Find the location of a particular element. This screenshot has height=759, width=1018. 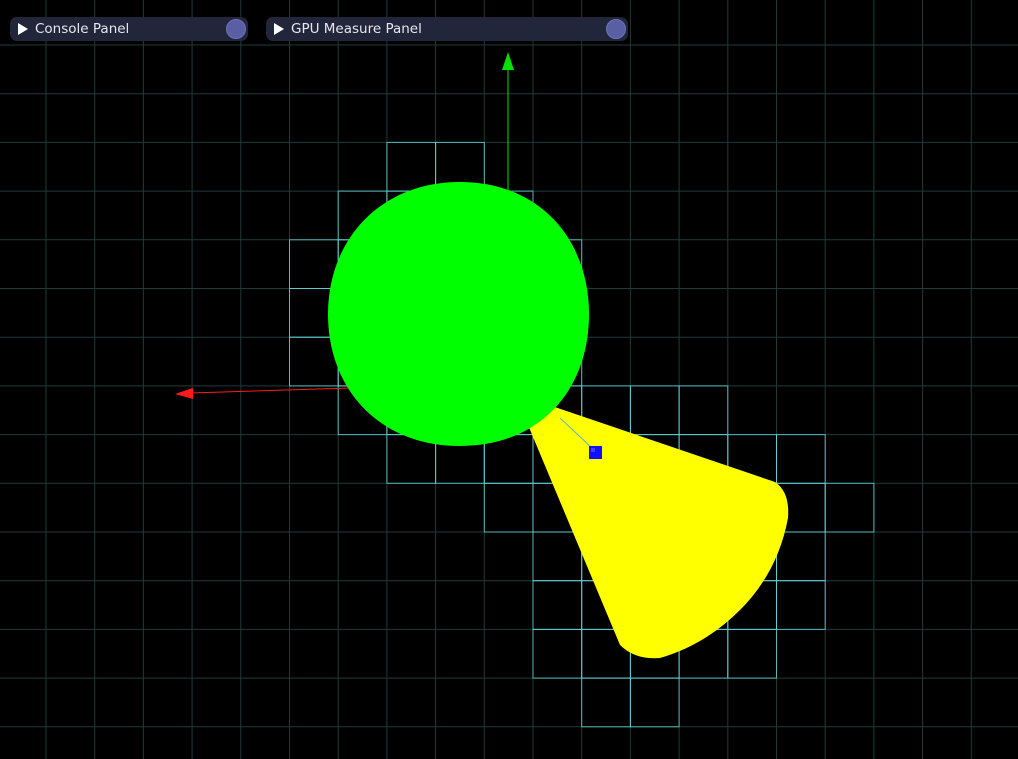

cone-shape is located at coordinates (658, 530).